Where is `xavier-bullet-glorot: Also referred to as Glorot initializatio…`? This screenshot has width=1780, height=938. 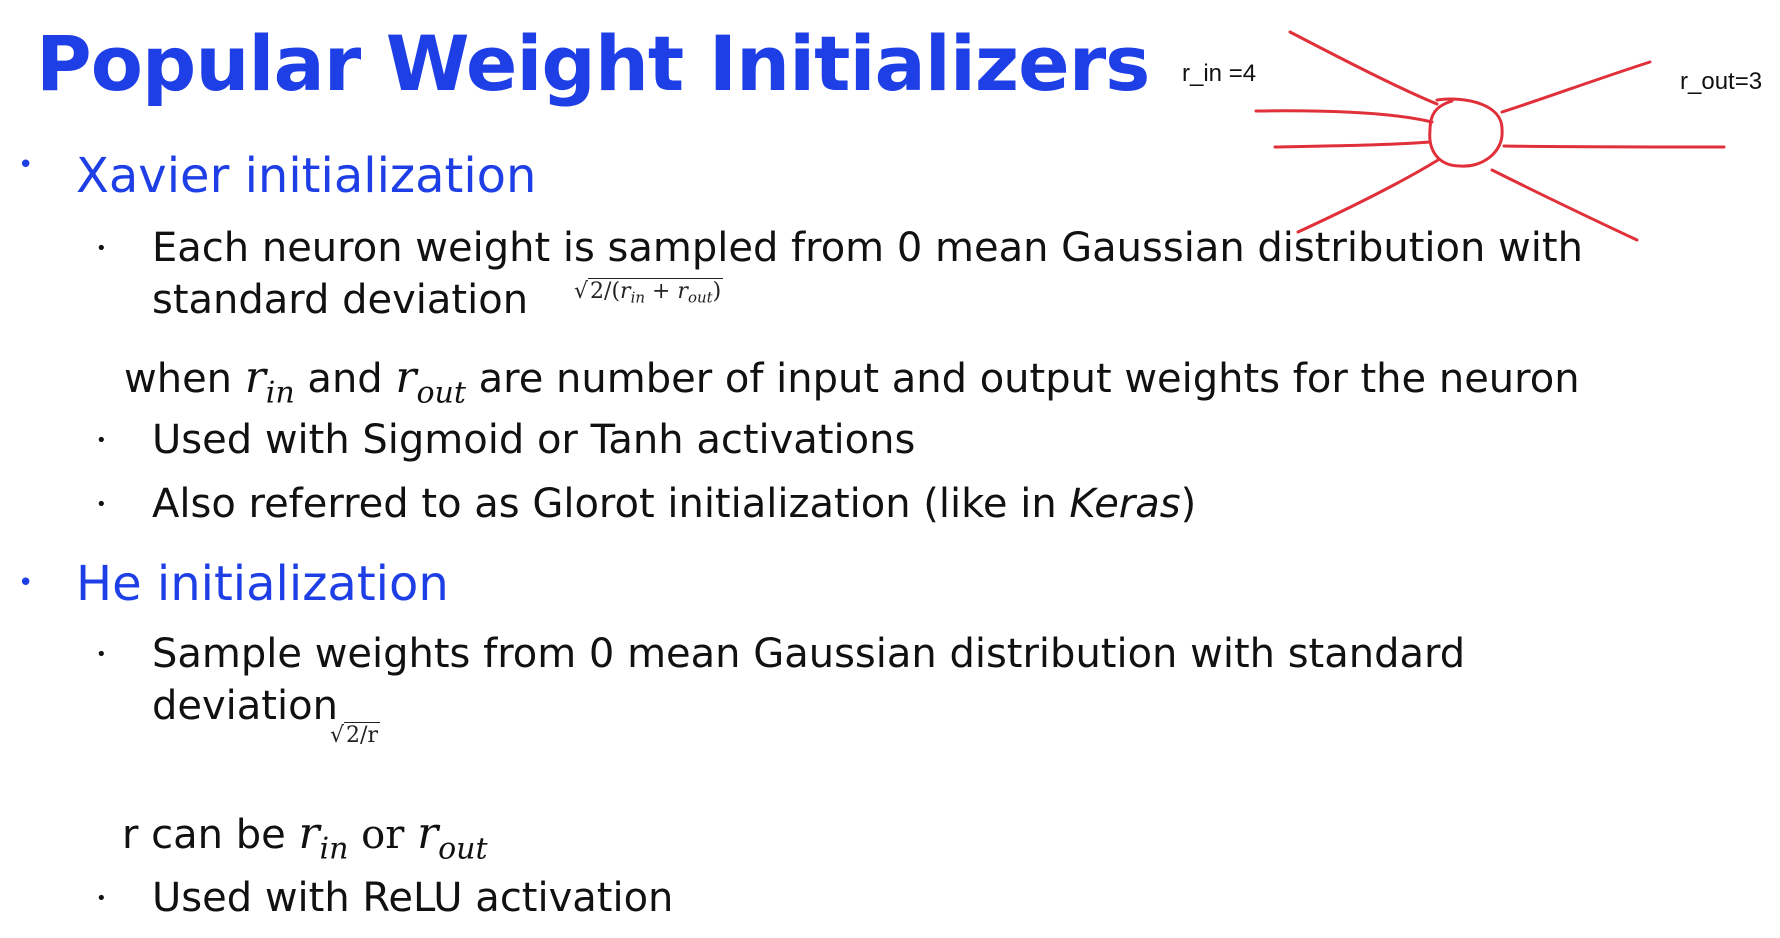 xavier-bullet-glorot: Also referred to as Glorot initializatio… is located at coordinates (674, 504).